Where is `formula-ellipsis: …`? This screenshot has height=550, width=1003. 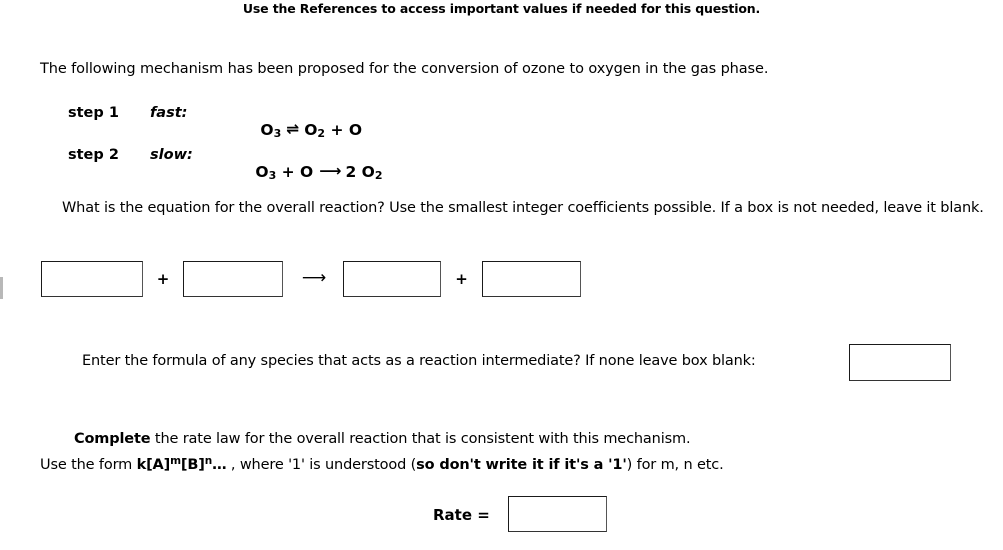 formula-ellipsis: … is located at coordinates (219, 465).